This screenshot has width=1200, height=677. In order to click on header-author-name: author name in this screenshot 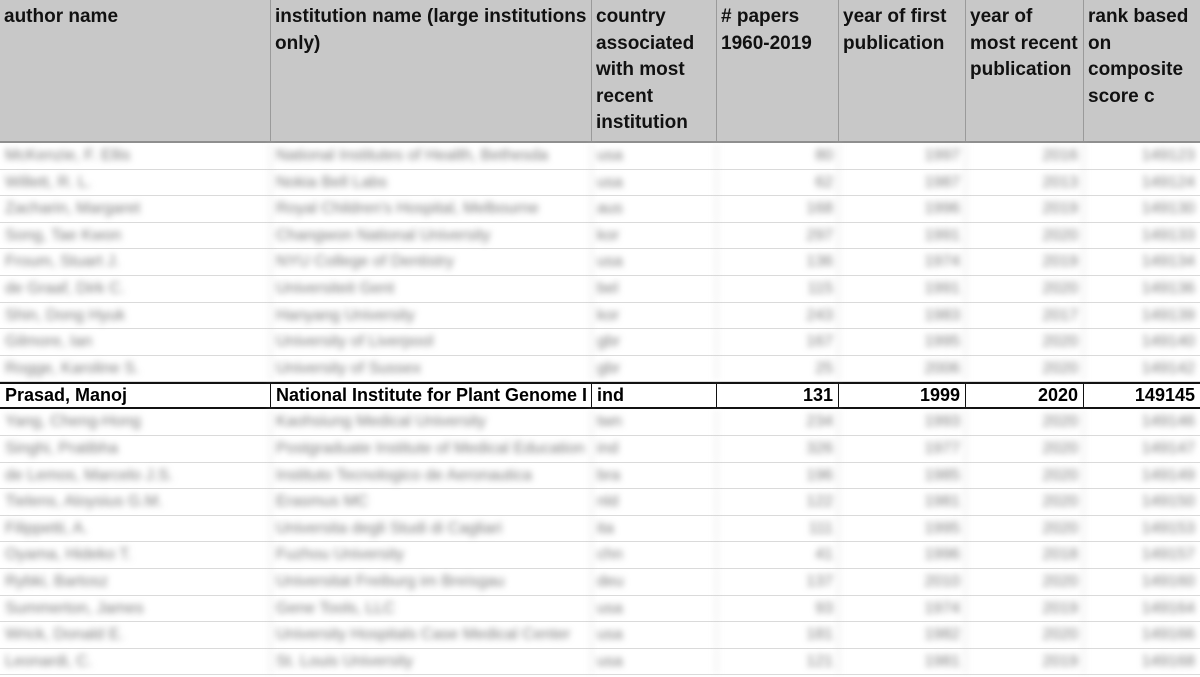, I will do `click(135, 70)`.